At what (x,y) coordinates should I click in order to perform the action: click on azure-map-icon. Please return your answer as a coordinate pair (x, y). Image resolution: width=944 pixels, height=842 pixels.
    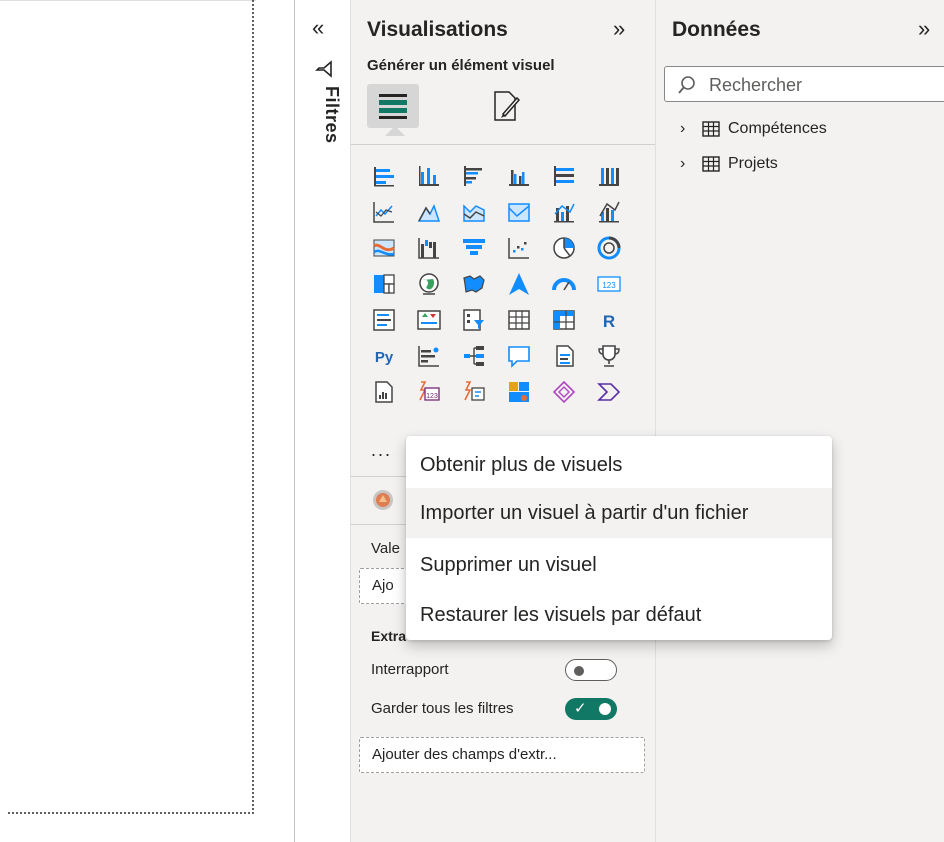
    Looking at the image, I should click on (519, 284).